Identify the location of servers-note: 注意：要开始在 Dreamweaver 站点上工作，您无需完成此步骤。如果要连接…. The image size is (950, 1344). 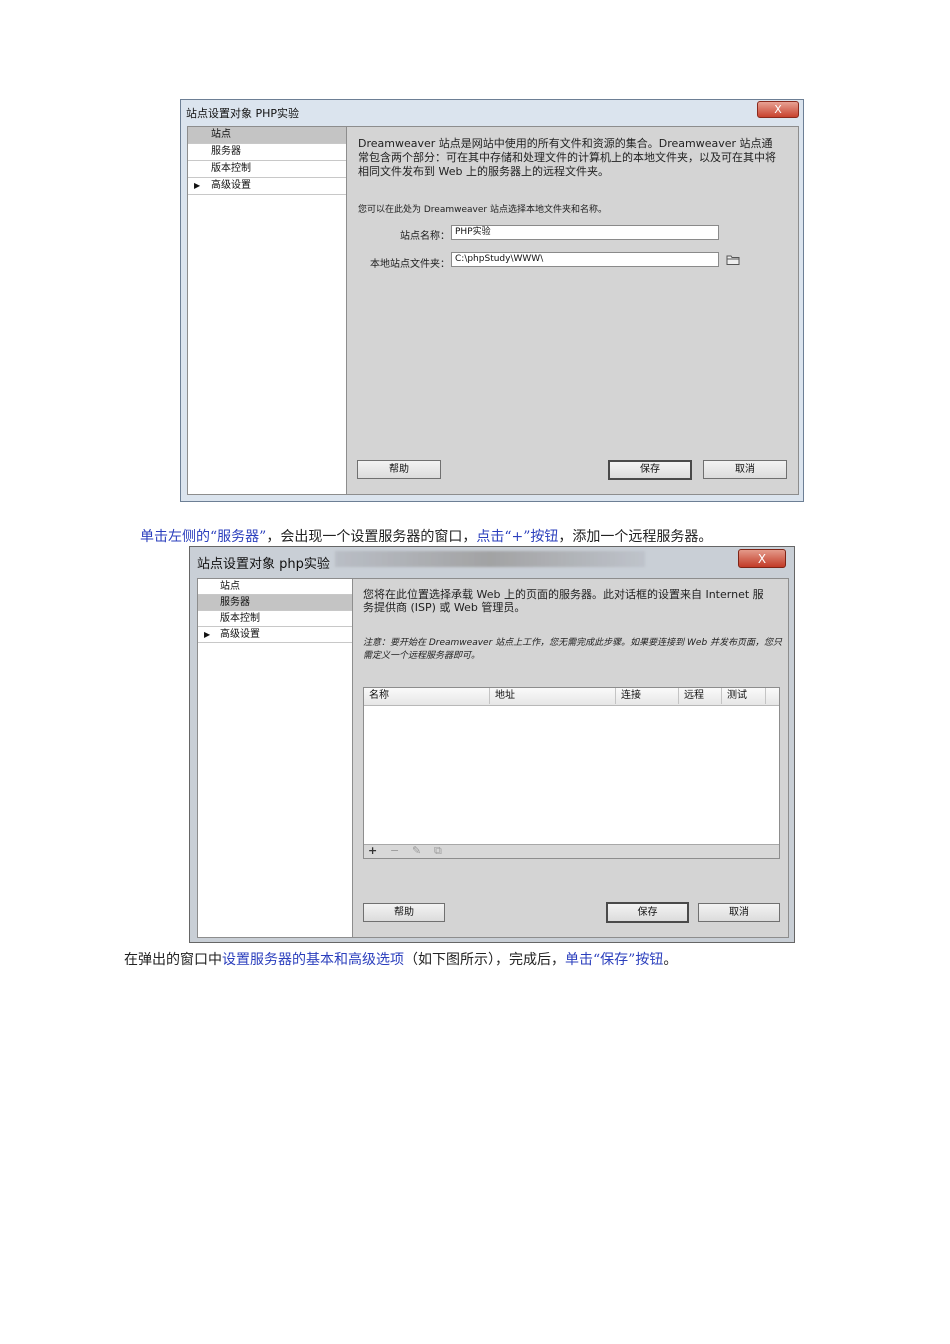
(573, 649).